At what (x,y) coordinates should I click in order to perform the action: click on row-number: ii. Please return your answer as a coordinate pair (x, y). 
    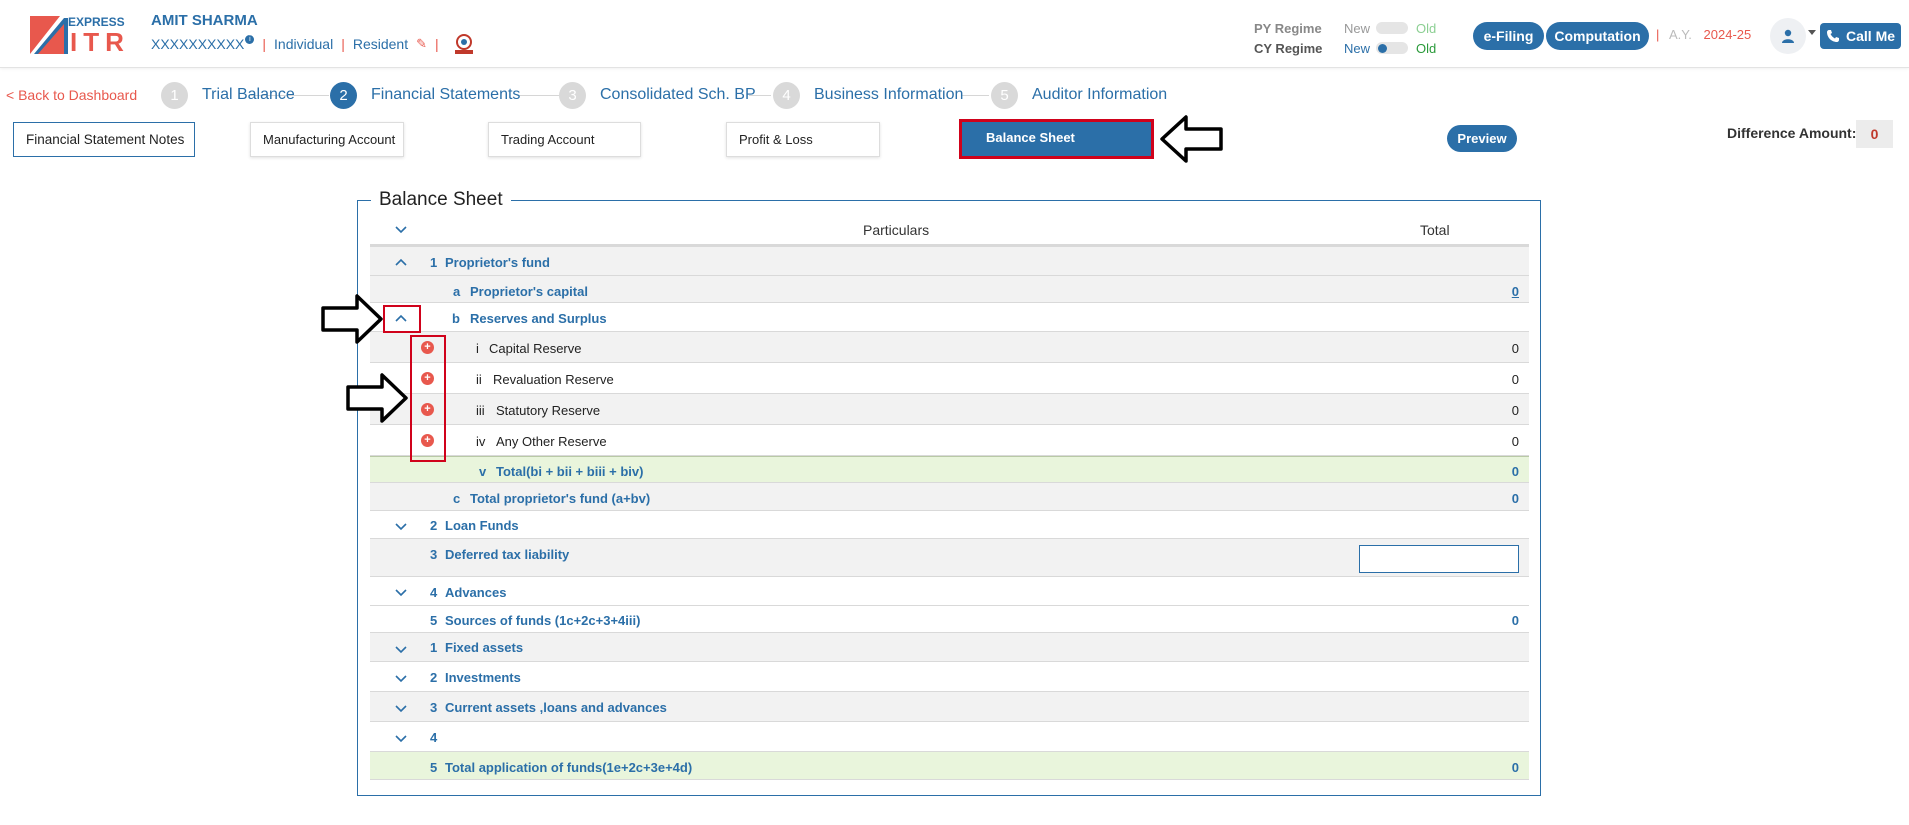
    Looking at the image, I should click on (479, 379).